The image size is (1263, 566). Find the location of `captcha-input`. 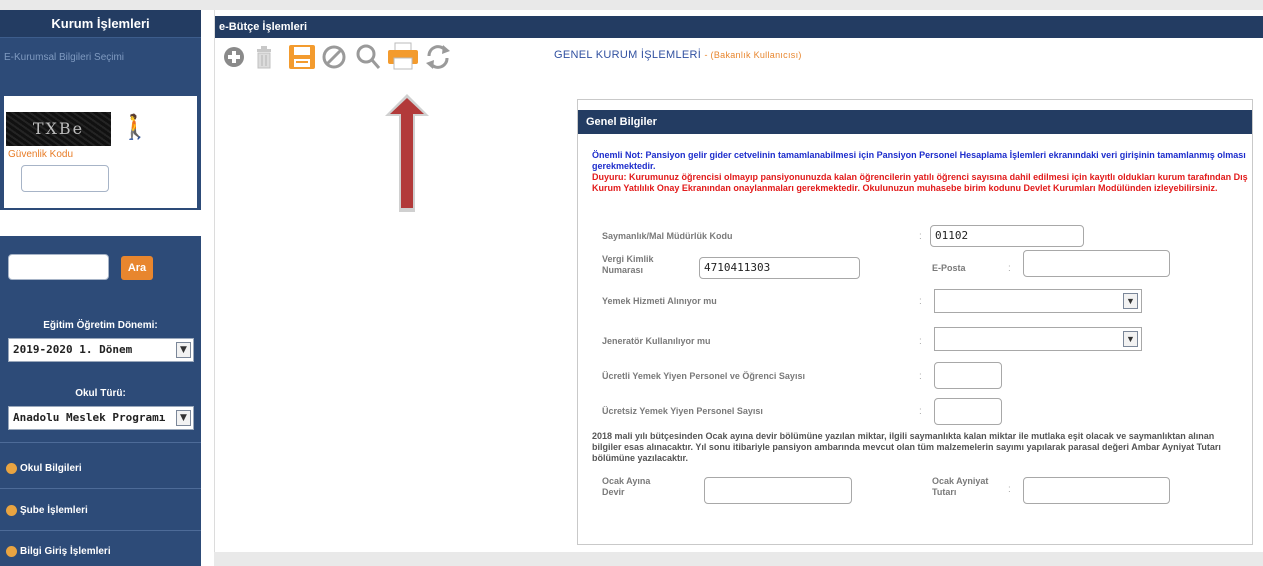

captcha-input is located at coordinates (65, 178).